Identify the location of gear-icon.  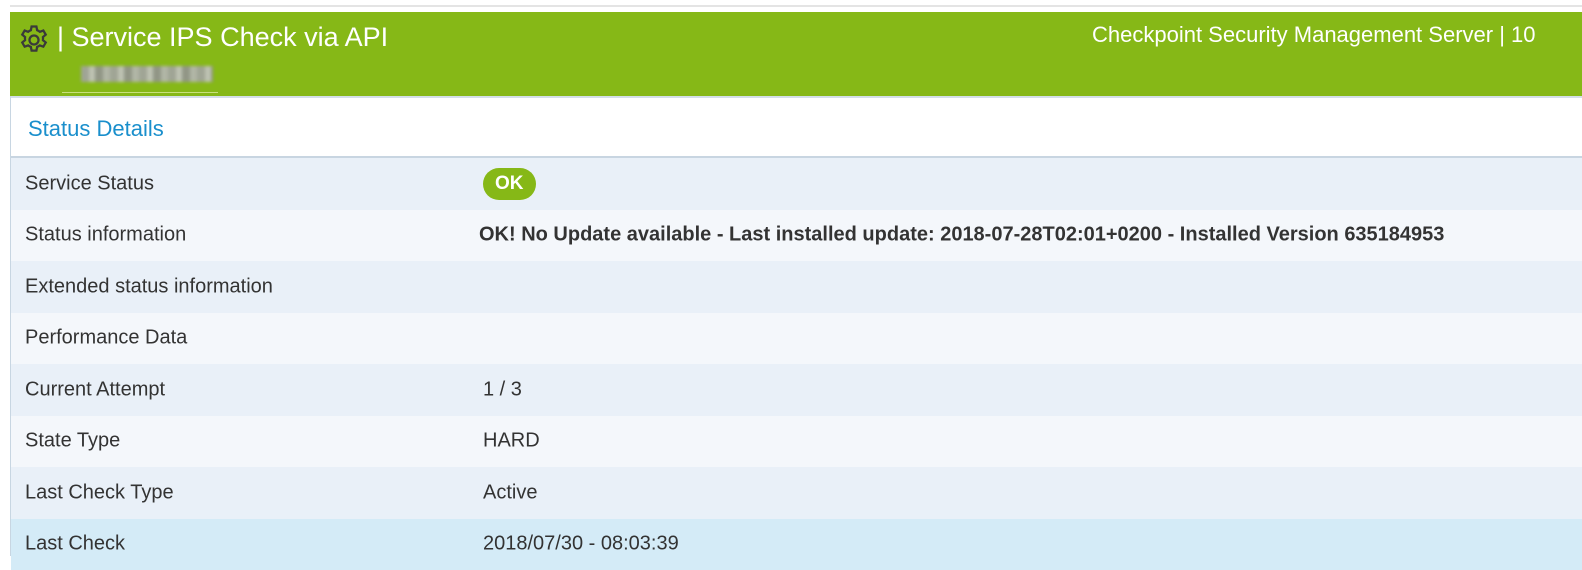
(34, 40).